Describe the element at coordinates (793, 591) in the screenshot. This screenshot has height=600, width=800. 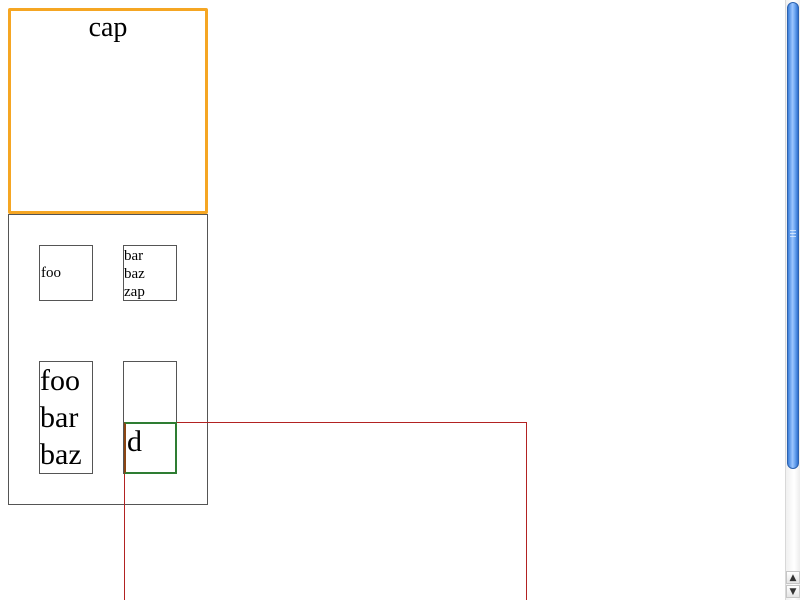
I see `scroll-down-arrow-icon: ▼` at that location.